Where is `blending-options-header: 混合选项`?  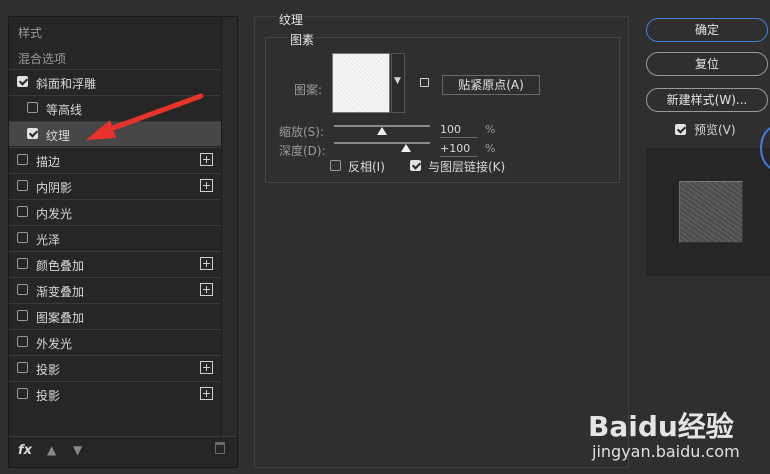
blending-options-header: 混合选项 is located at coordinates (42, 58).